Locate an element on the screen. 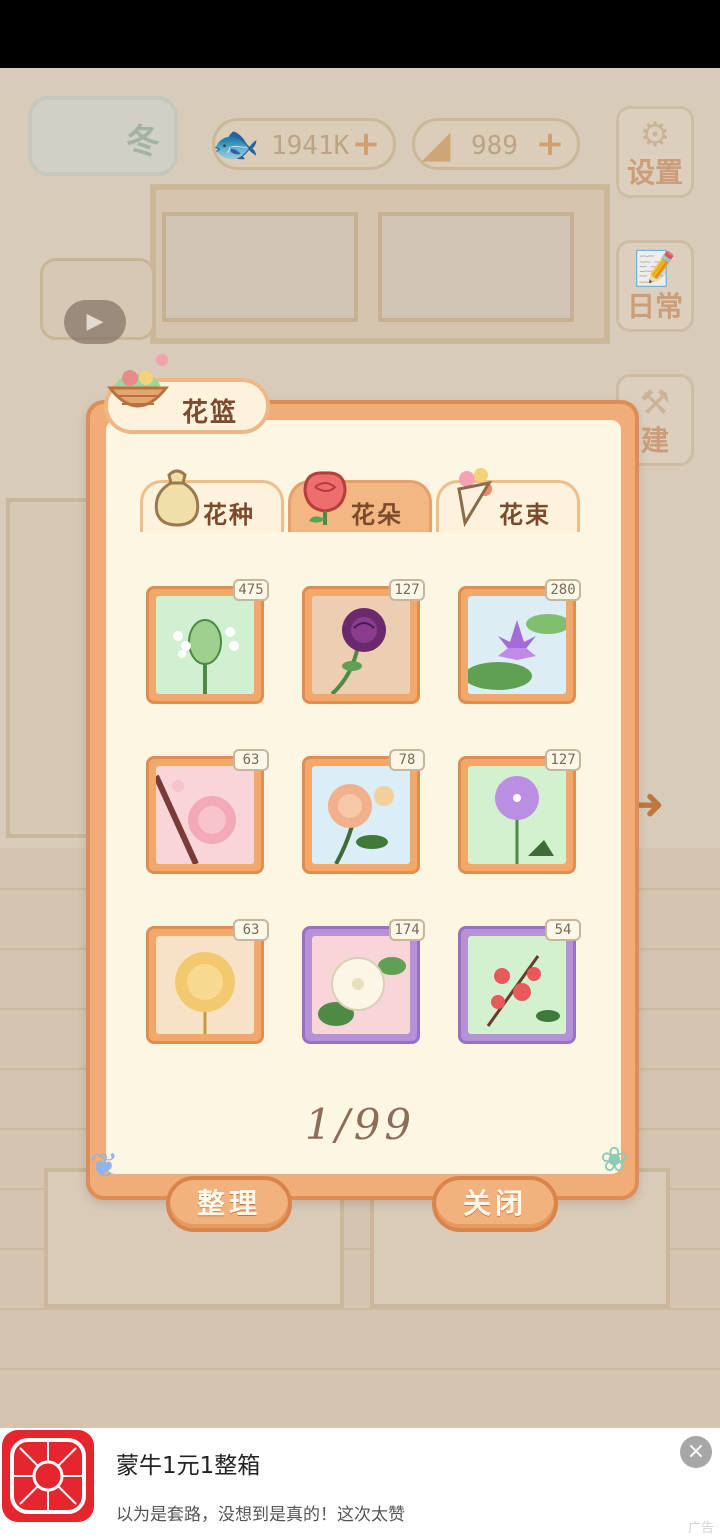 The height and width of the screenshot is (1540, 720). peach-rose-icon is located at coordinates (361, 815).